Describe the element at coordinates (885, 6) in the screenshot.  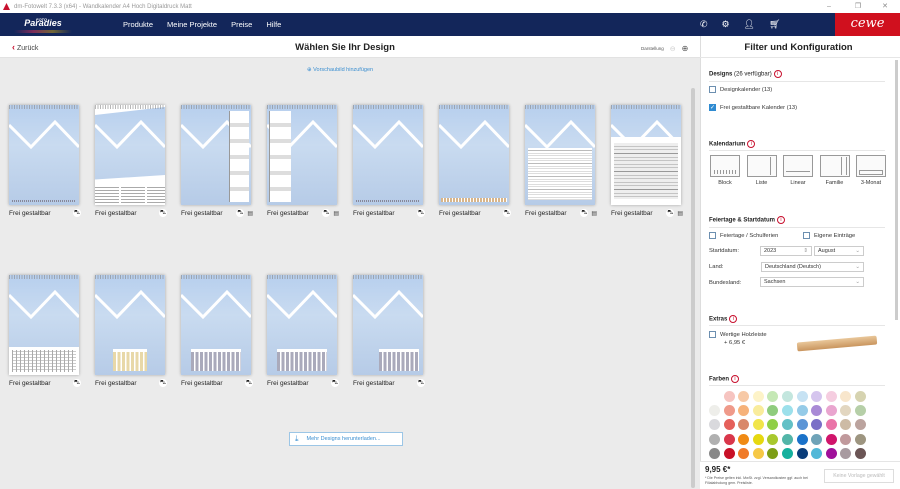
I see `close-button: ✕` at that location.